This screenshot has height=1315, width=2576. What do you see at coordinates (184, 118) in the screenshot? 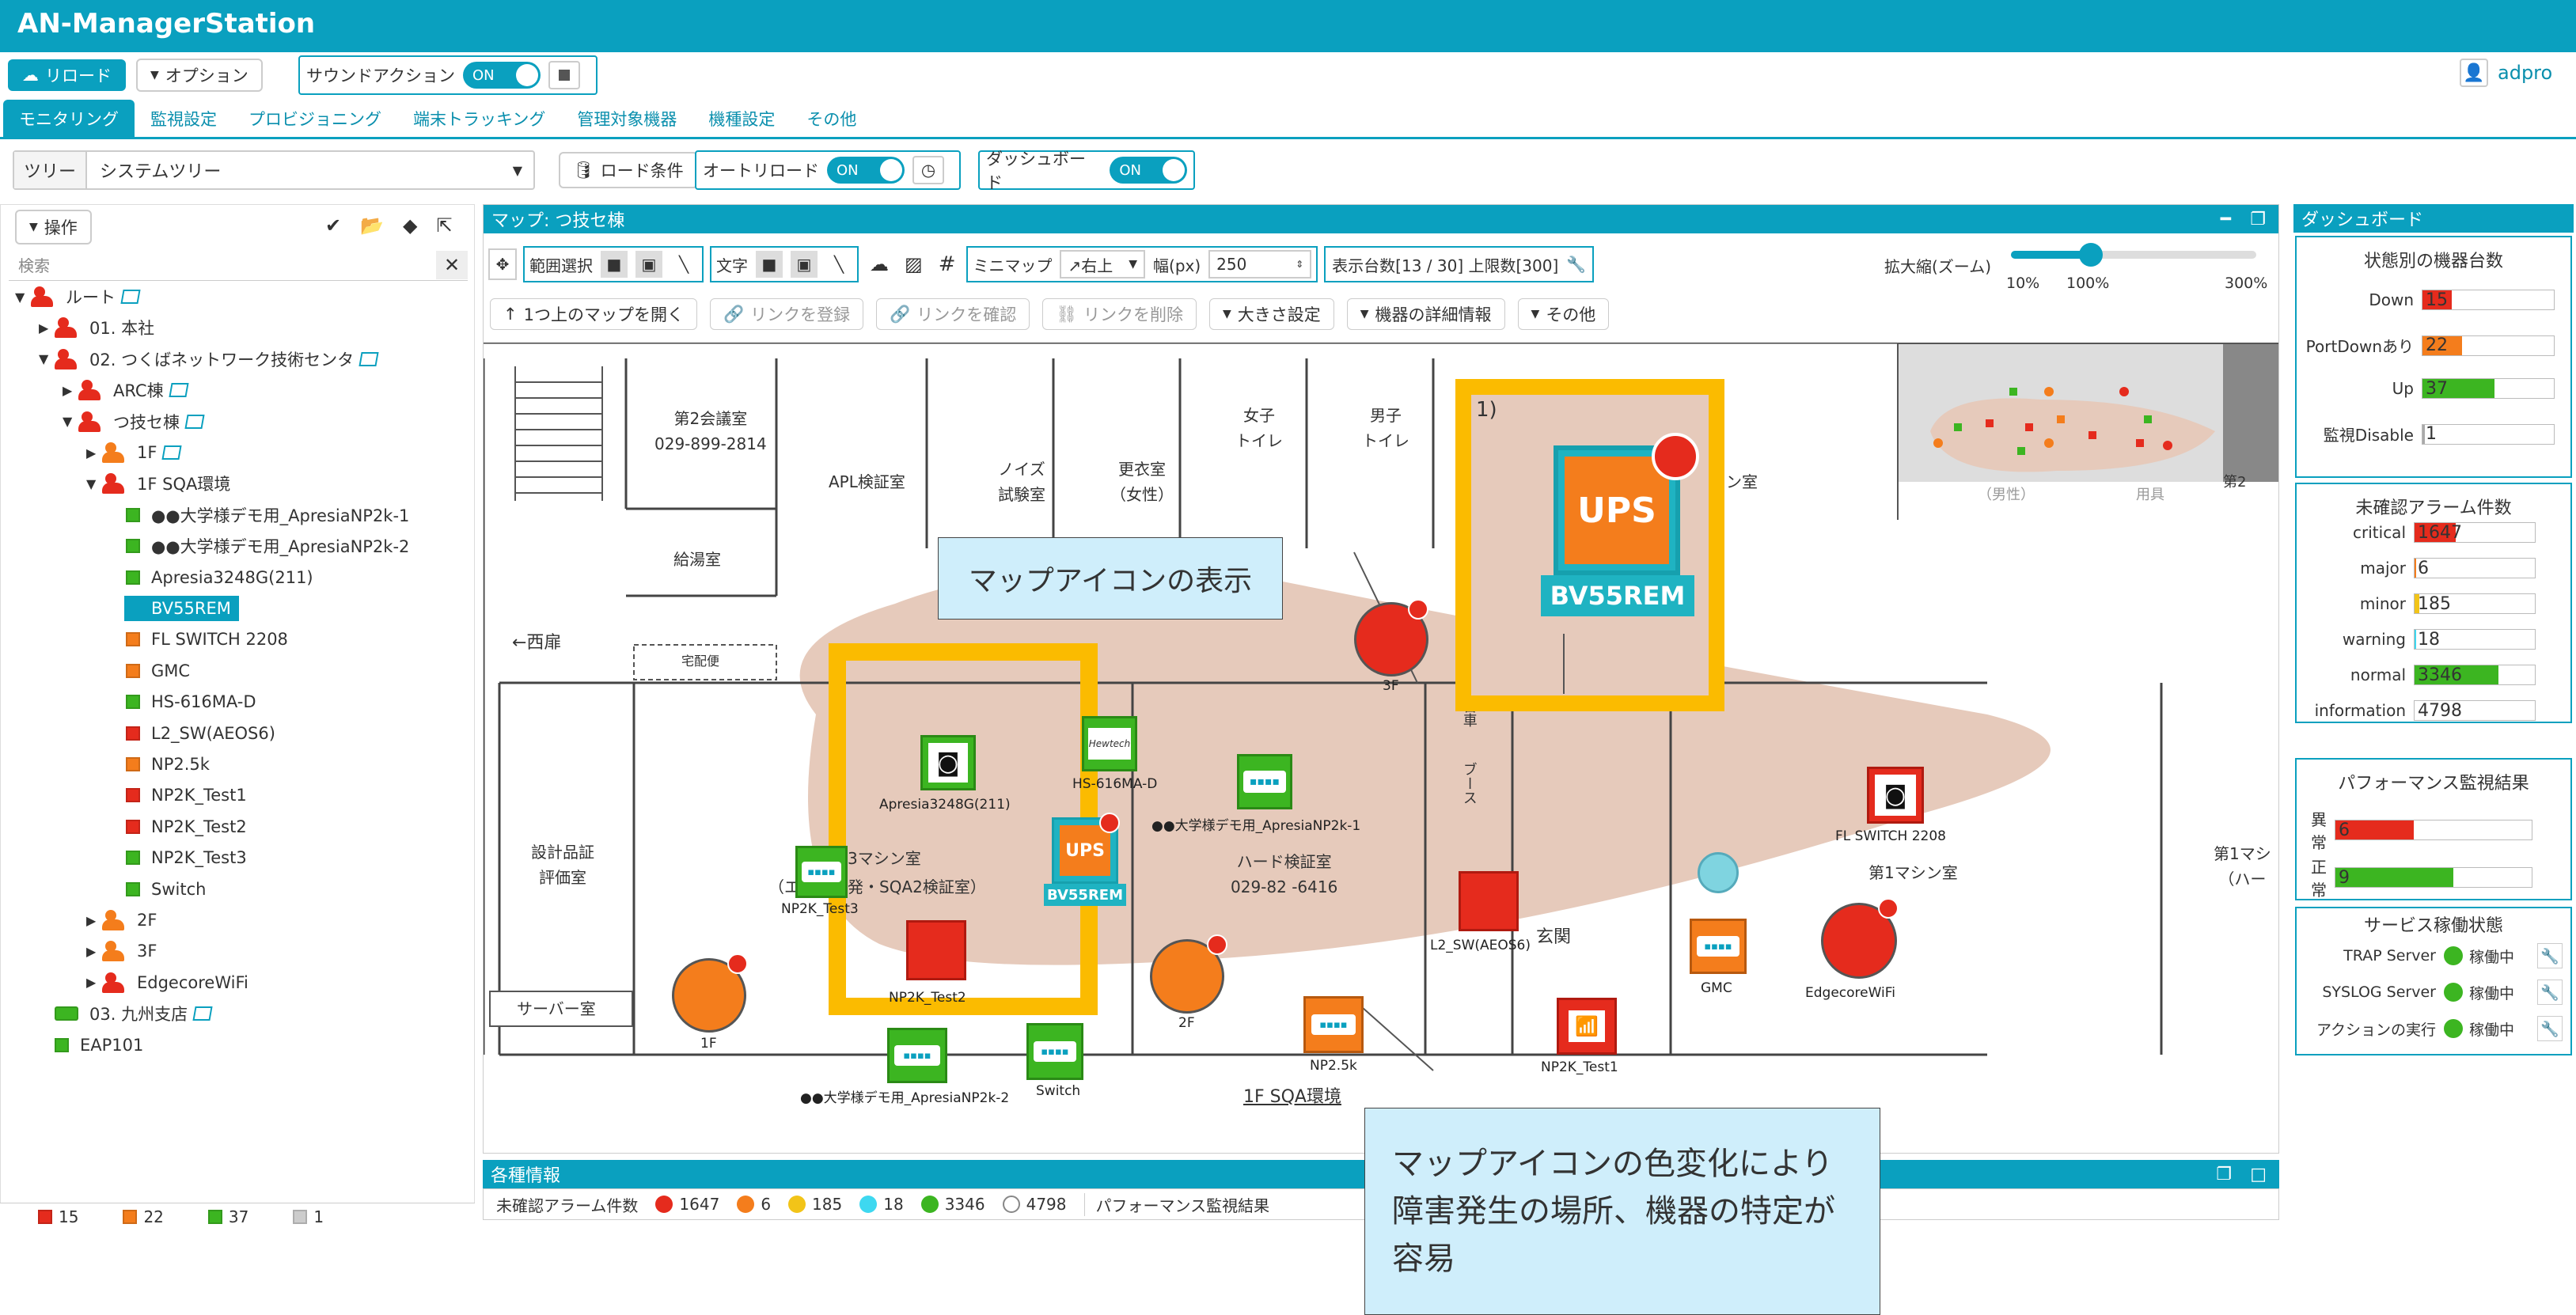
I see `tab-monitor-settings: 監視設定` at bounding box center [184, 118].